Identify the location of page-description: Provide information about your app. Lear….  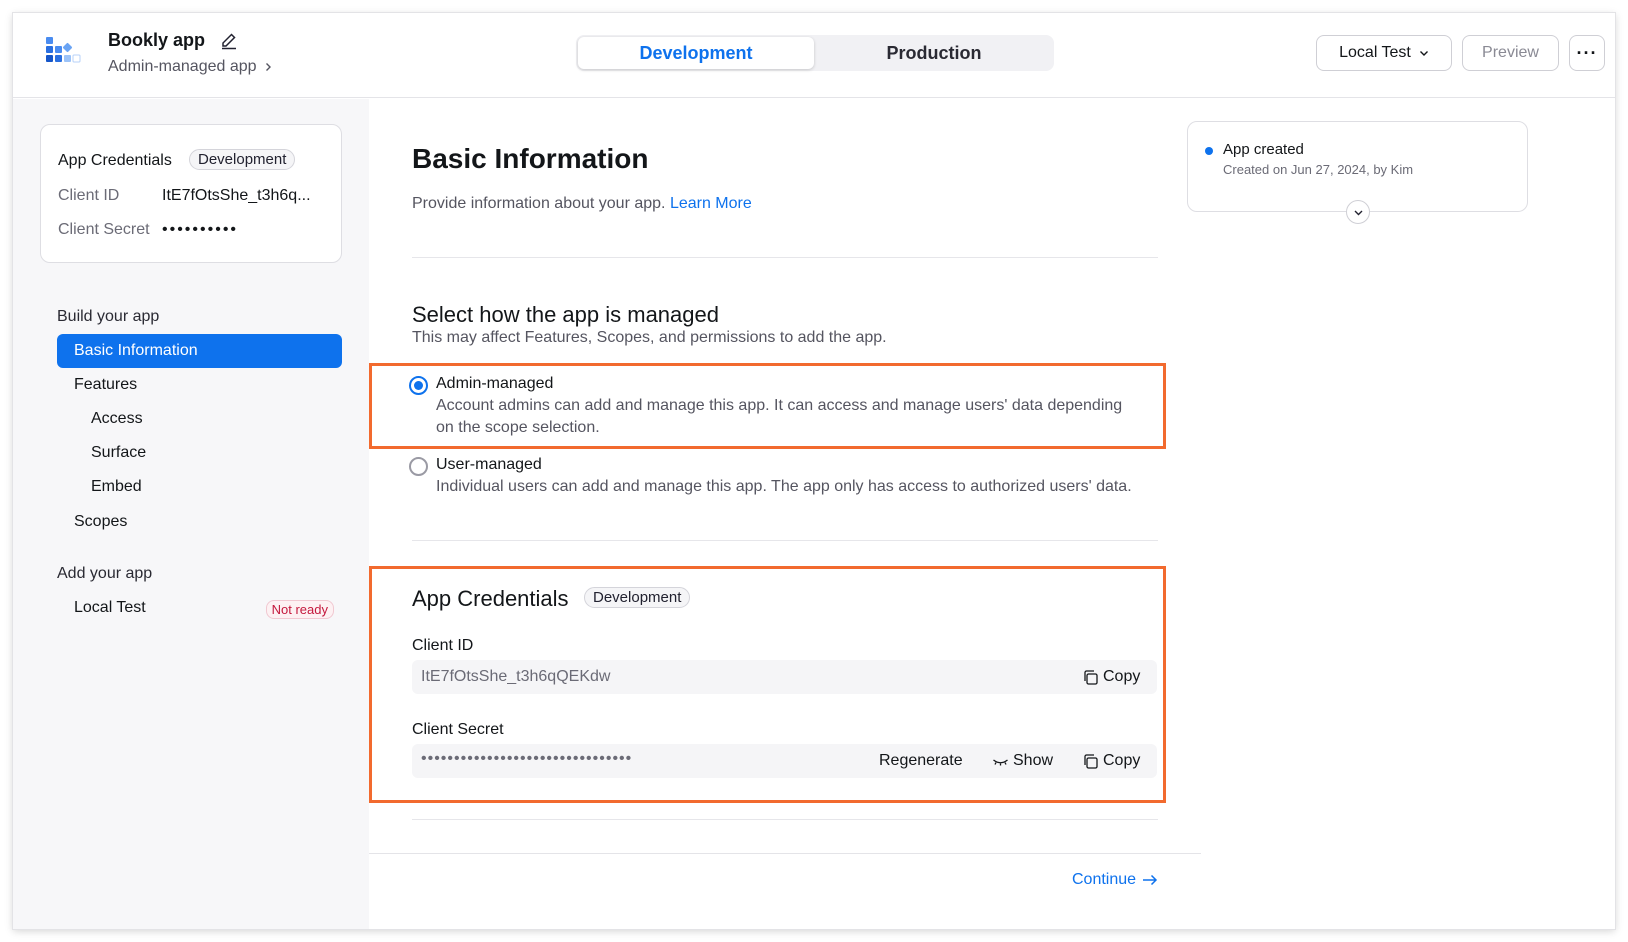
(582, 204).